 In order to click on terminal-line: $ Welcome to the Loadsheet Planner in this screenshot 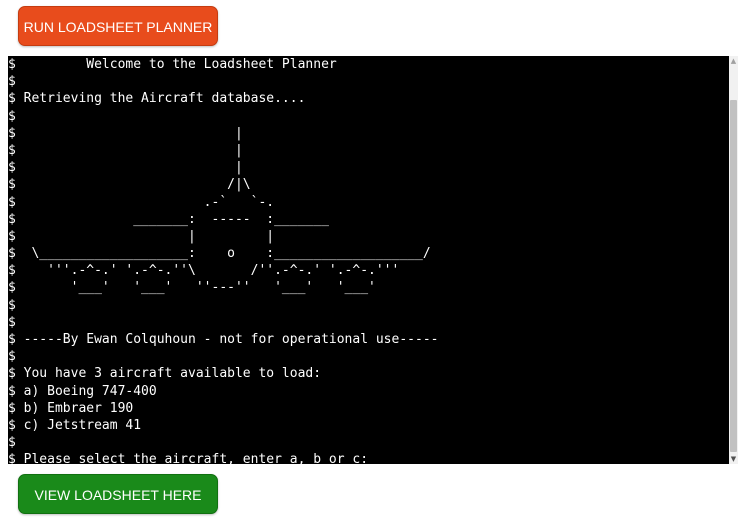, I will do `click(172, 64)`.